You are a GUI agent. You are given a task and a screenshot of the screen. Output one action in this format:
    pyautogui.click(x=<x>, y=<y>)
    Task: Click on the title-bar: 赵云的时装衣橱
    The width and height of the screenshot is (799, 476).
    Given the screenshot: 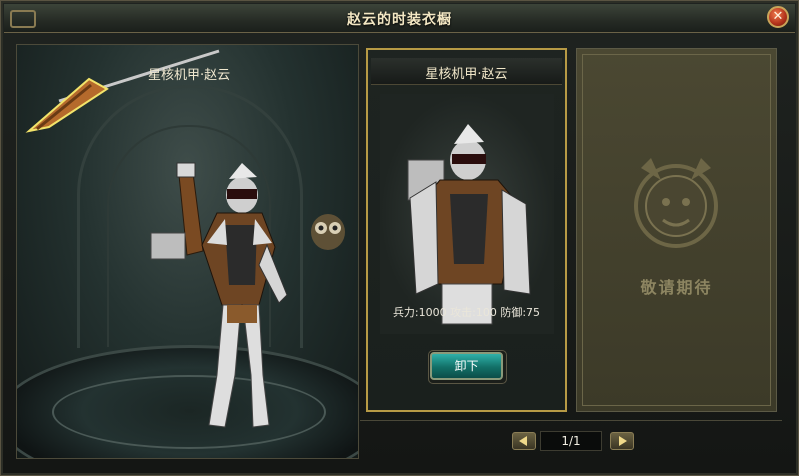 What is the action you would take?
    pyautogui.click(x=399, y=18)
    